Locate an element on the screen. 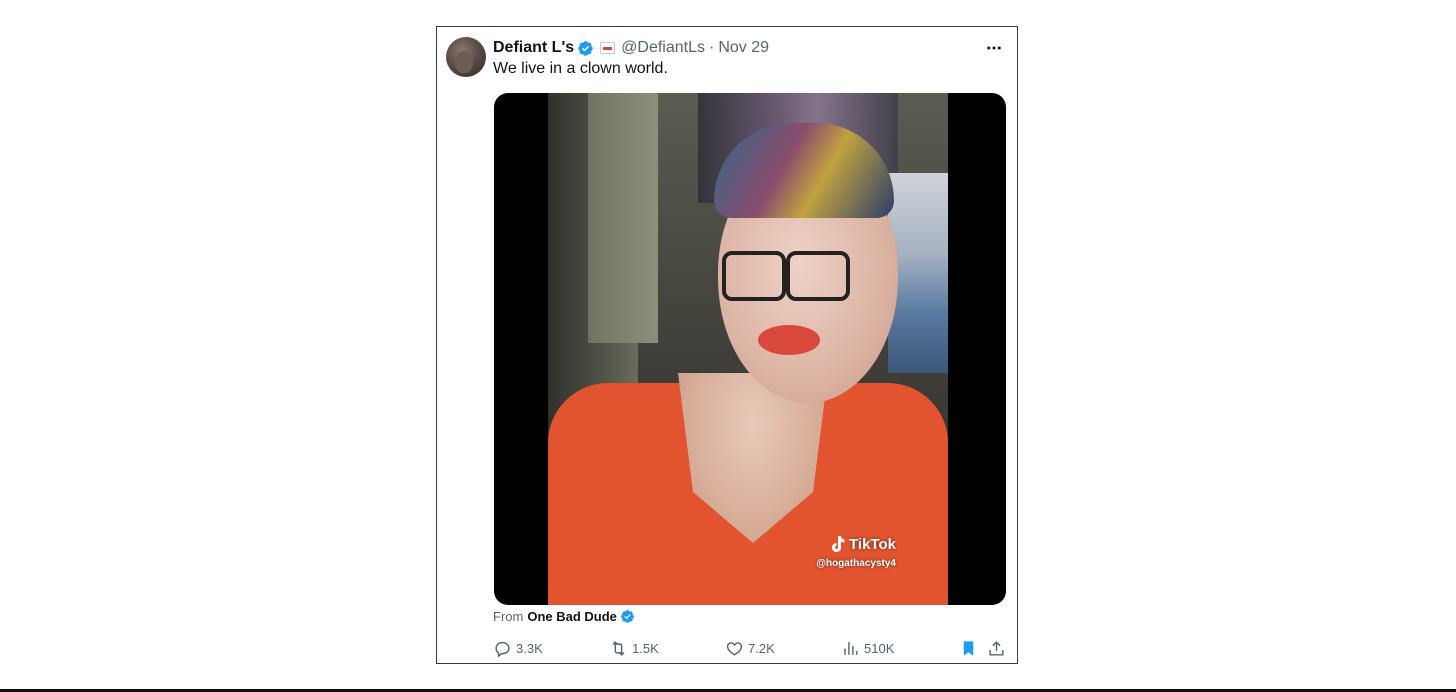  video-attribution: From One Bad Dude is located at coordinates (564, 616).